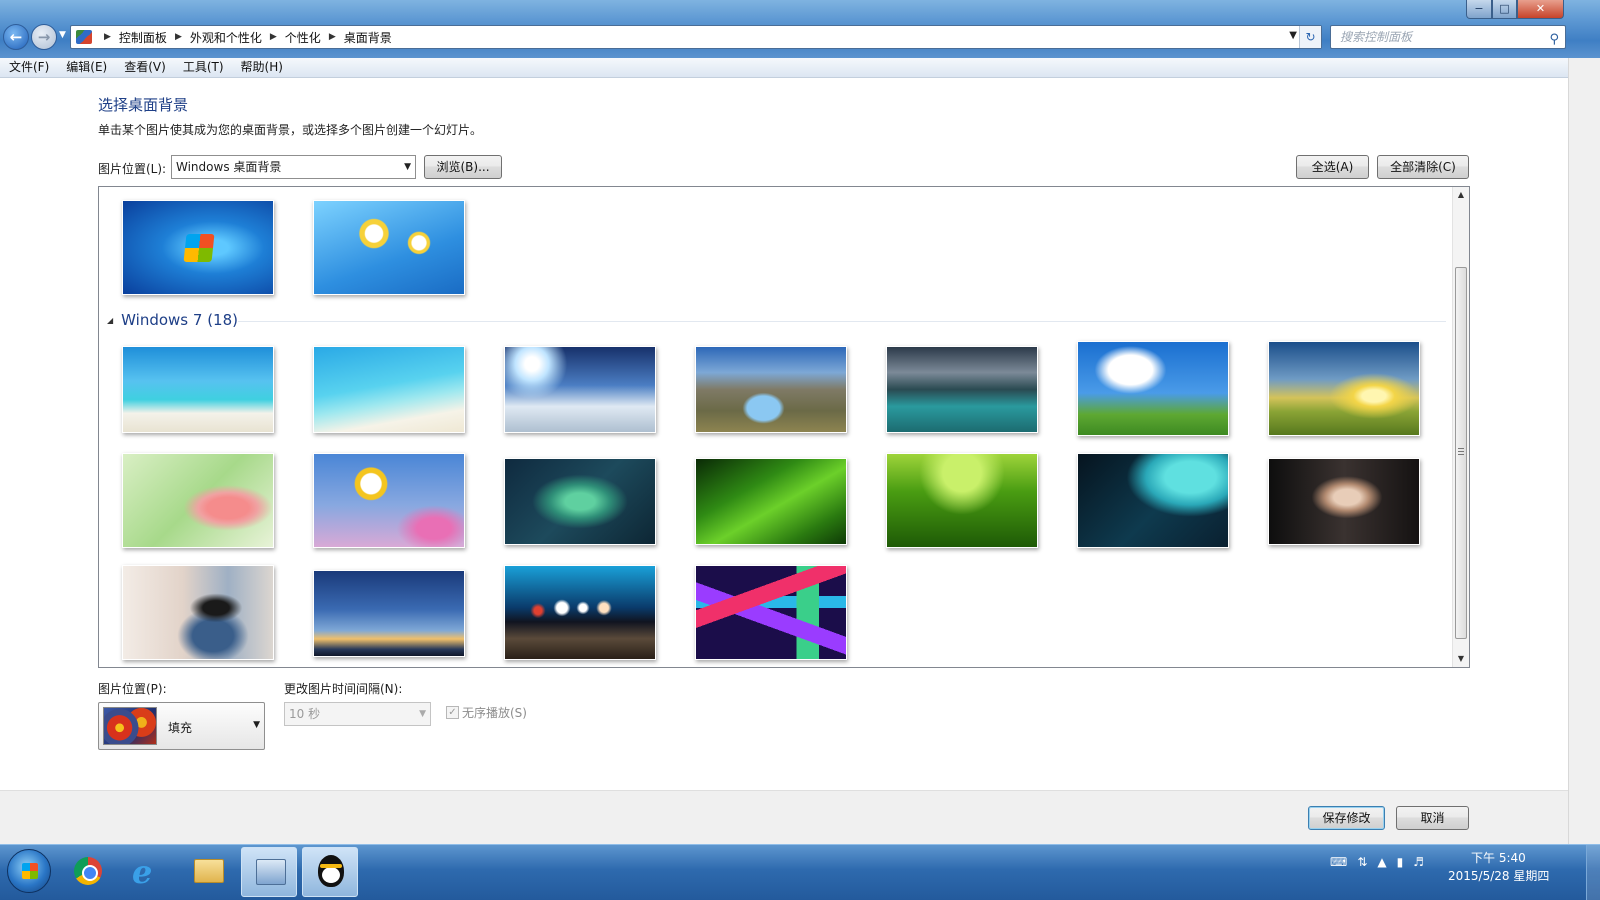 This screenshot has width=1600, height=900. What do you see at coordinates (303, 37) in the screenshot?
I see `breadcrumb-personalization: 个性化` at bounding box center [303, 37].